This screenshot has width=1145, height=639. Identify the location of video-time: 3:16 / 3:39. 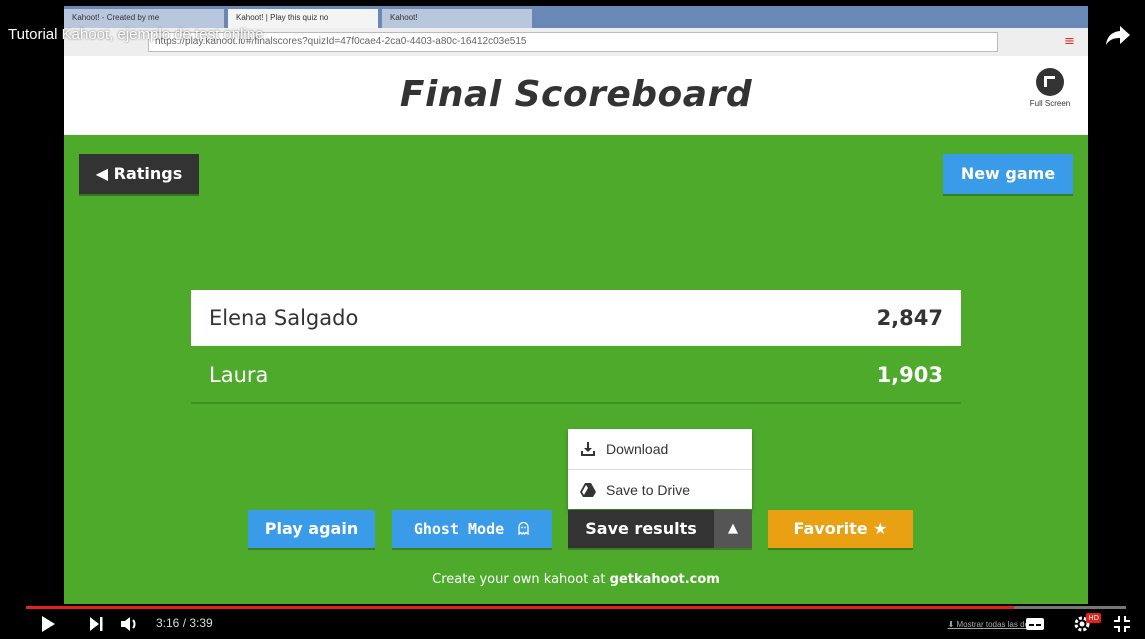
(184, 623).